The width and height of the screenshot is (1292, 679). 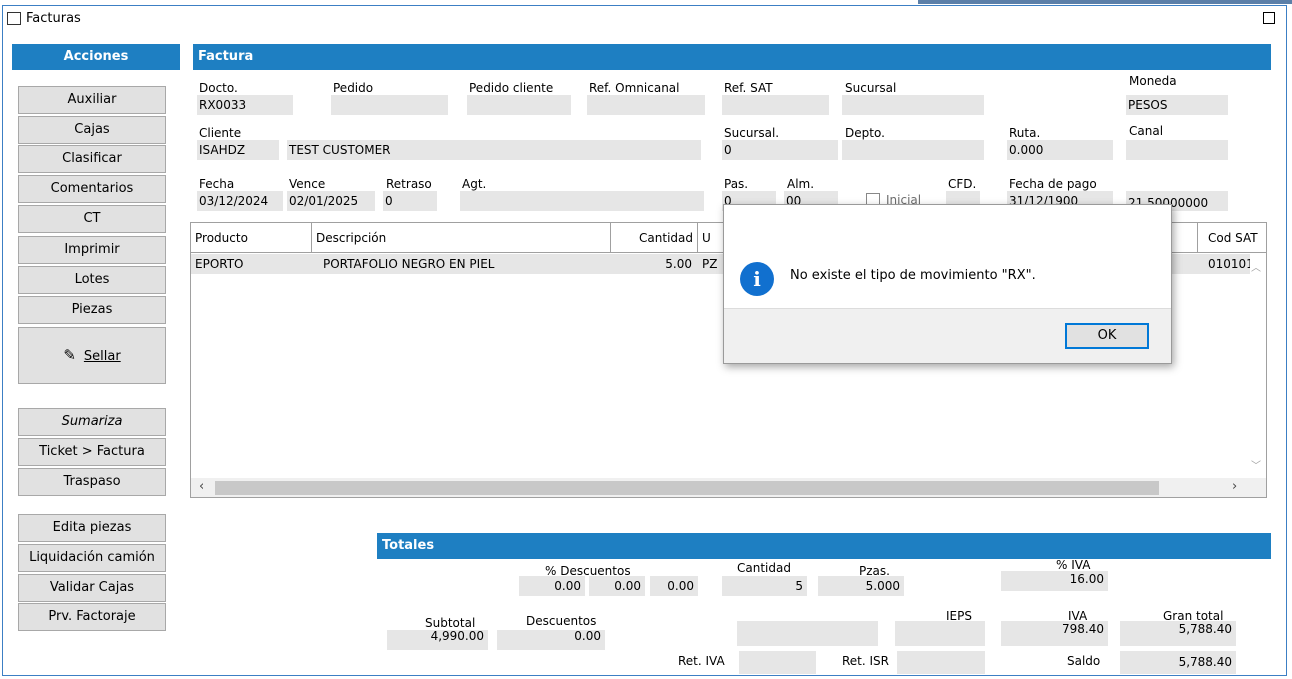 What do you see at coordinates (92, 100) in the screenshot?
I see `auxiliar-button: Auxiliar` at bounding box center [92, 100].